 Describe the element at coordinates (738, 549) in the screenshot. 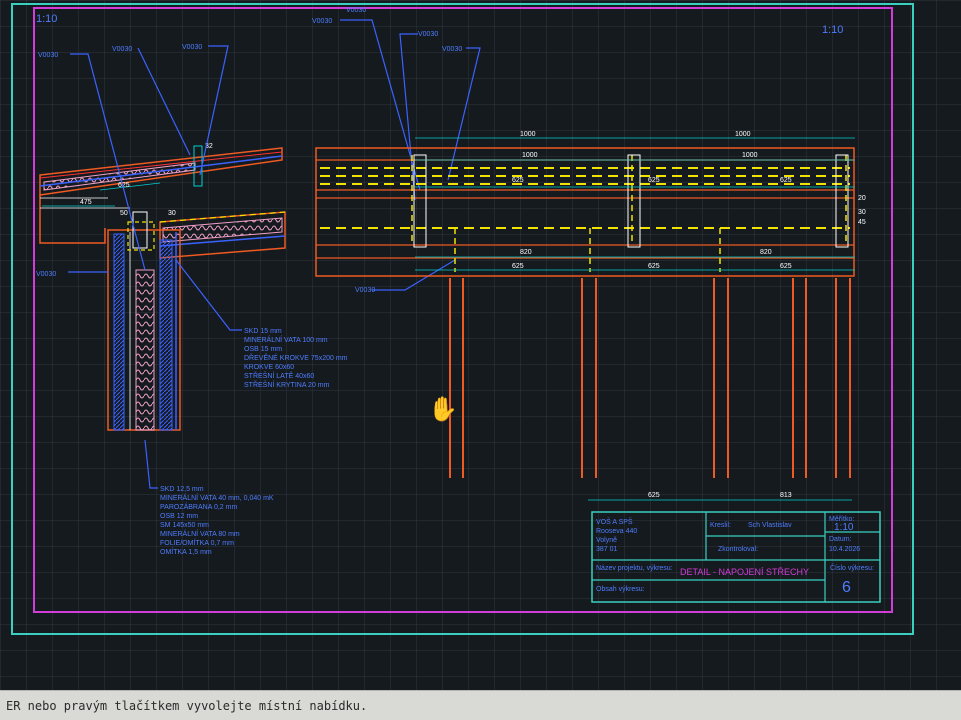

I see `tb-checked-label: Zkontroloval:` at that location.